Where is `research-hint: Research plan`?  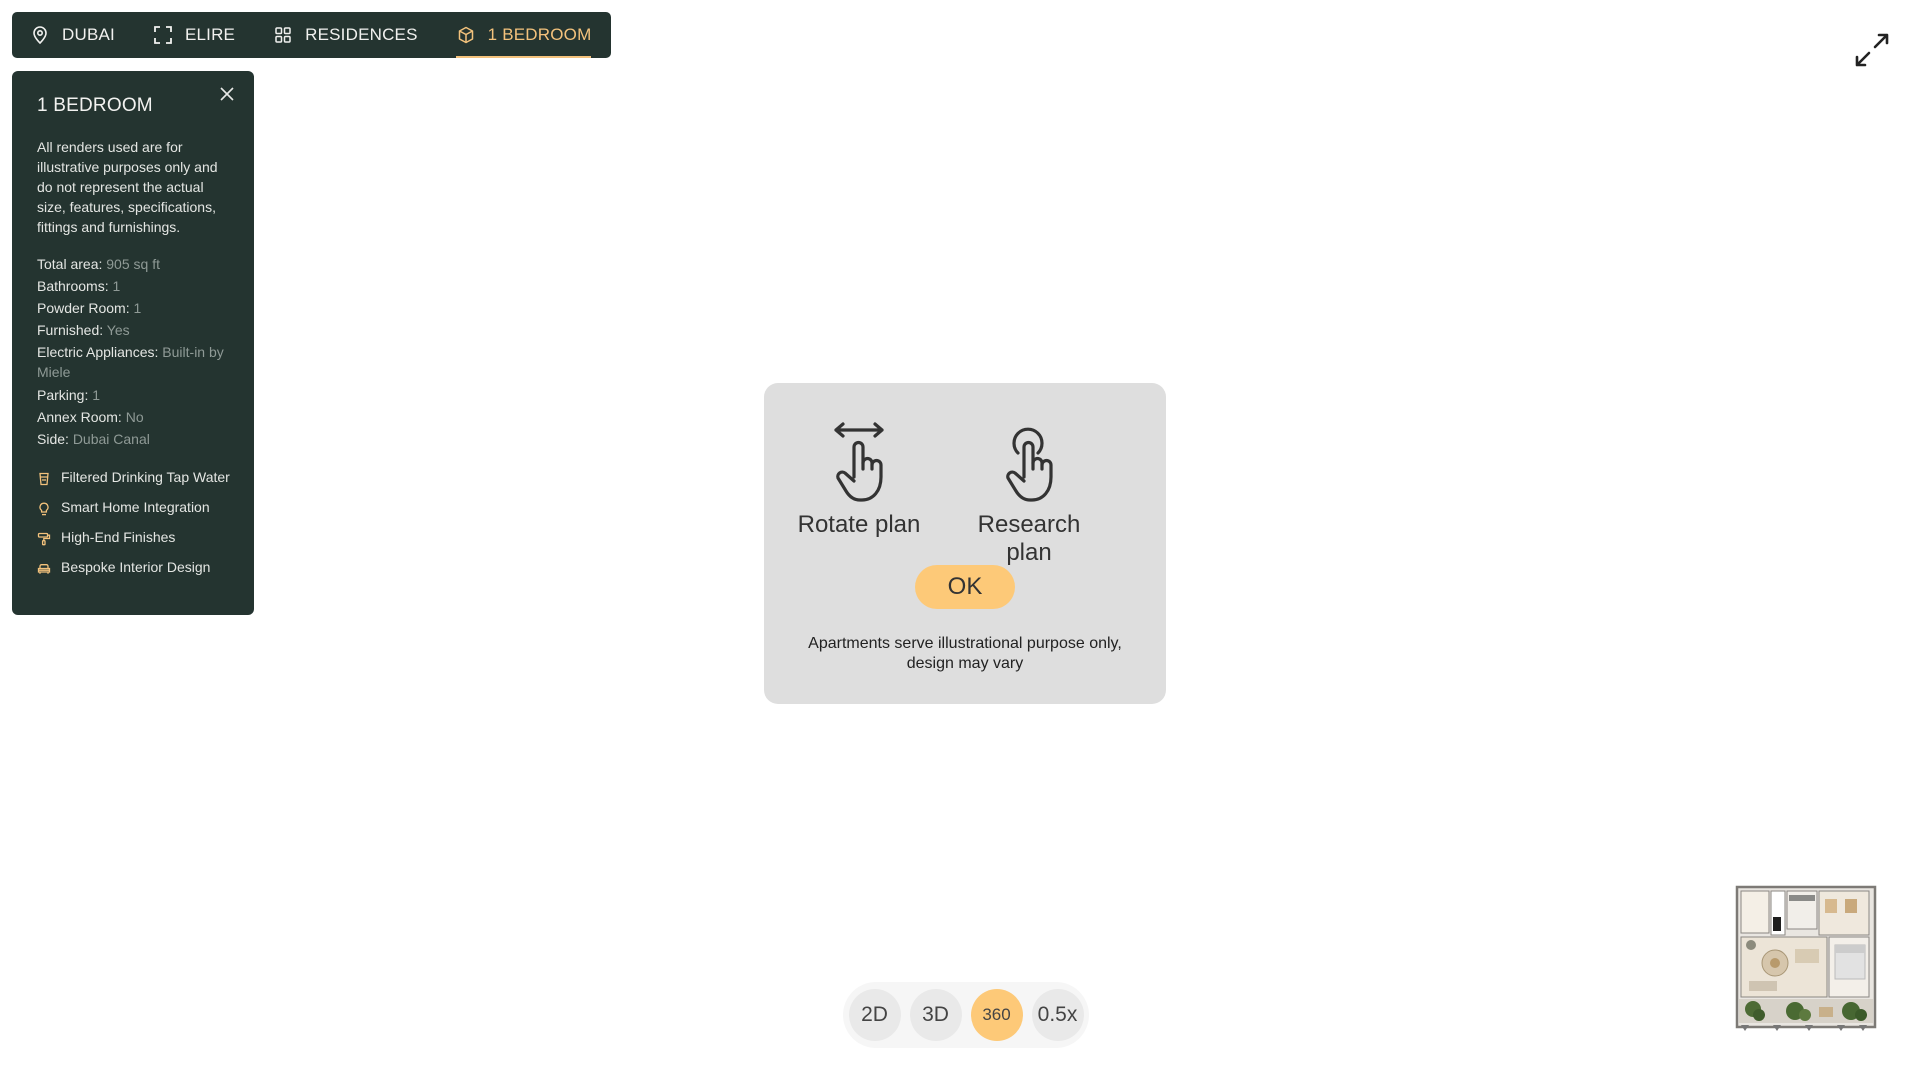 research-hint: Research plan is located at coordinates (1029, 493).